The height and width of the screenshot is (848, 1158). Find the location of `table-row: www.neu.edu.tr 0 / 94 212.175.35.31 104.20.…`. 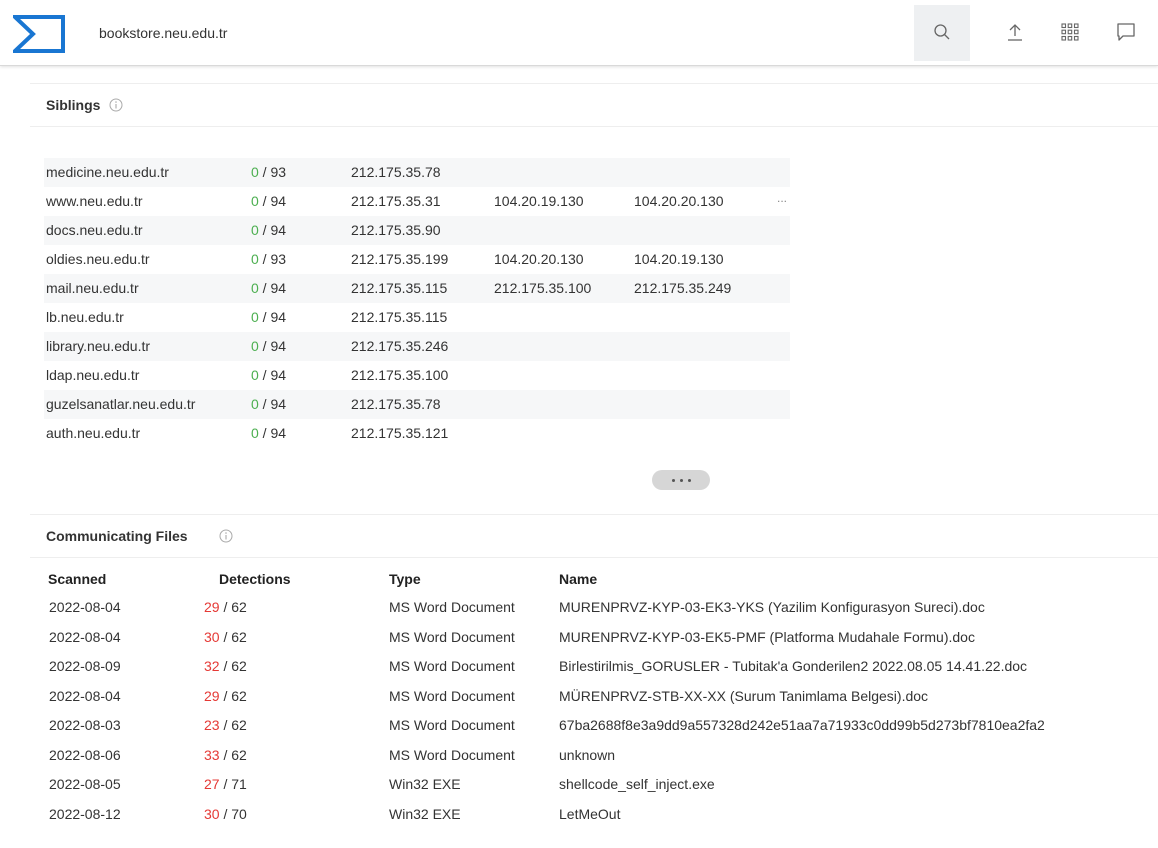

table-row: www.neu.edu.tr 0 / 94 212.175.35.31 104.20.… is located at coordinates (417, 201).